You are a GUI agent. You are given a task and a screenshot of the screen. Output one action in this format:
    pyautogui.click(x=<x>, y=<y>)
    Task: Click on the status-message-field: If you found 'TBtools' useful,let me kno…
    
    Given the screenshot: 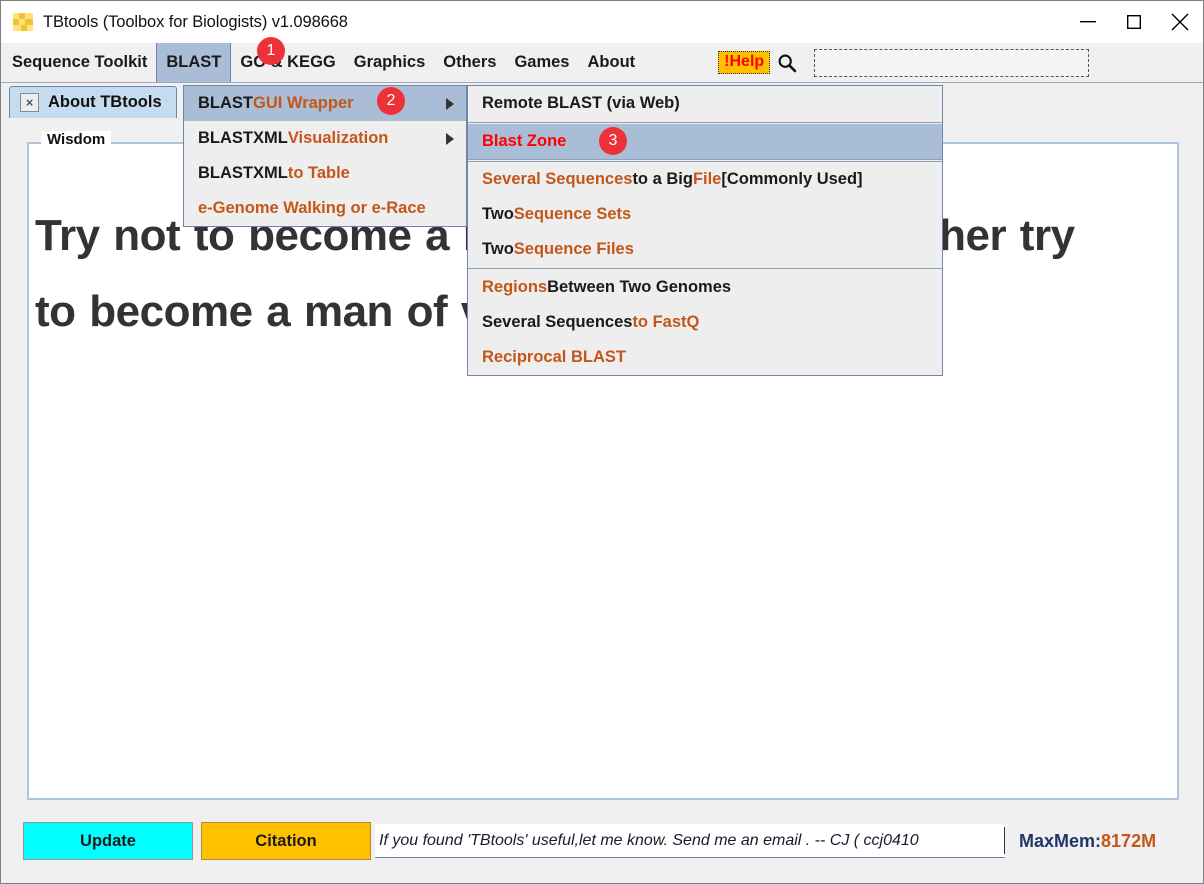 What is the action you would take?
    pyautogui.click(x=690, y=841)
    